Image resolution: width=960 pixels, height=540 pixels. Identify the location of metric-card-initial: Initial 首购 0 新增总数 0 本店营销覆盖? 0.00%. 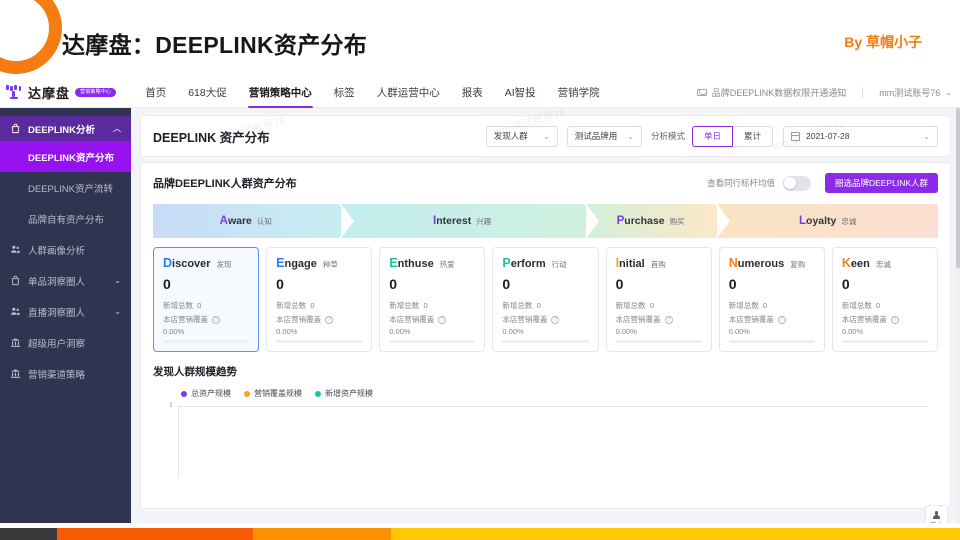
(658, 299).